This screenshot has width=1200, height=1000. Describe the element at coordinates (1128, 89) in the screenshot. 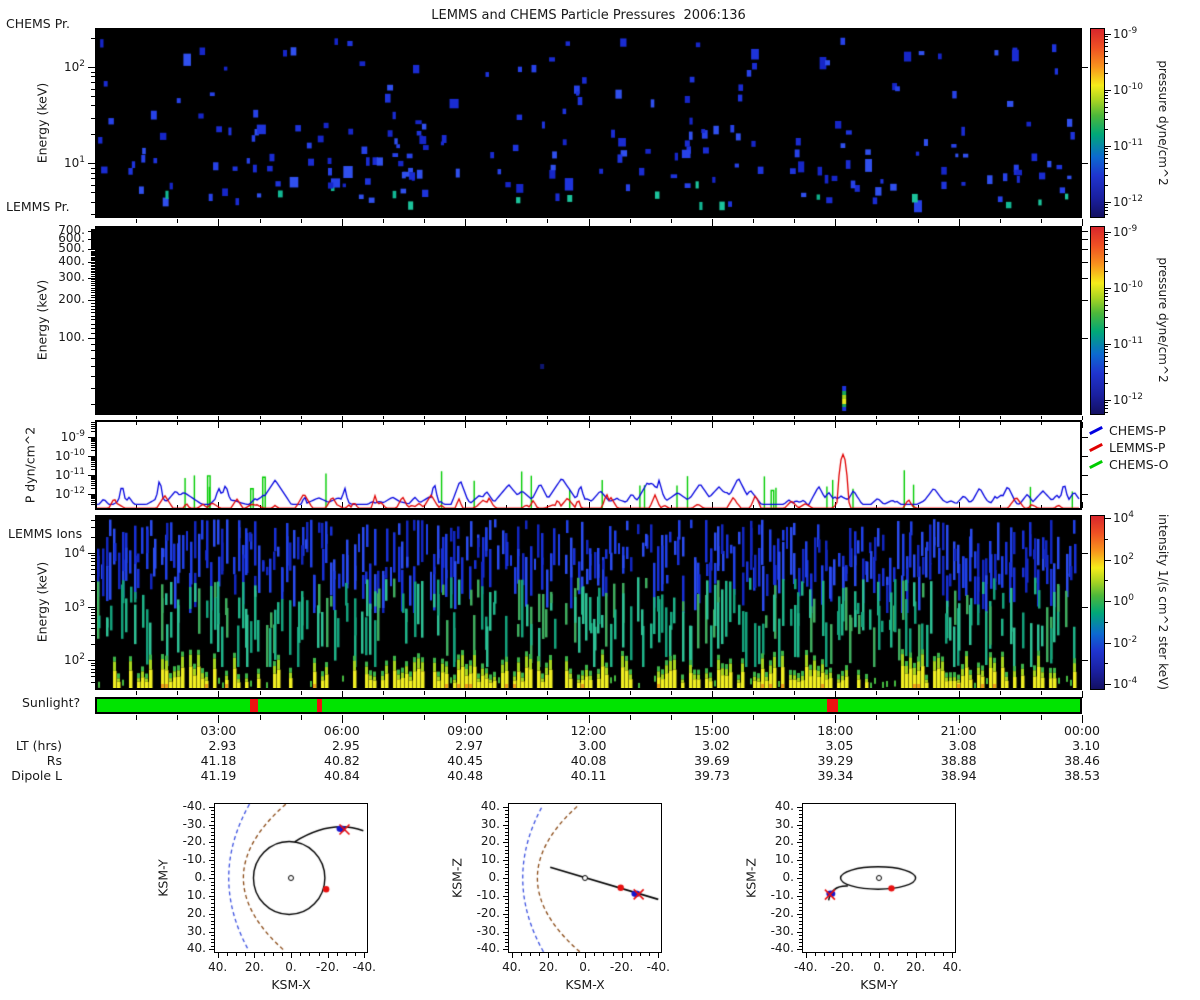

I see `cb-tick-label: 10-10` at that location.